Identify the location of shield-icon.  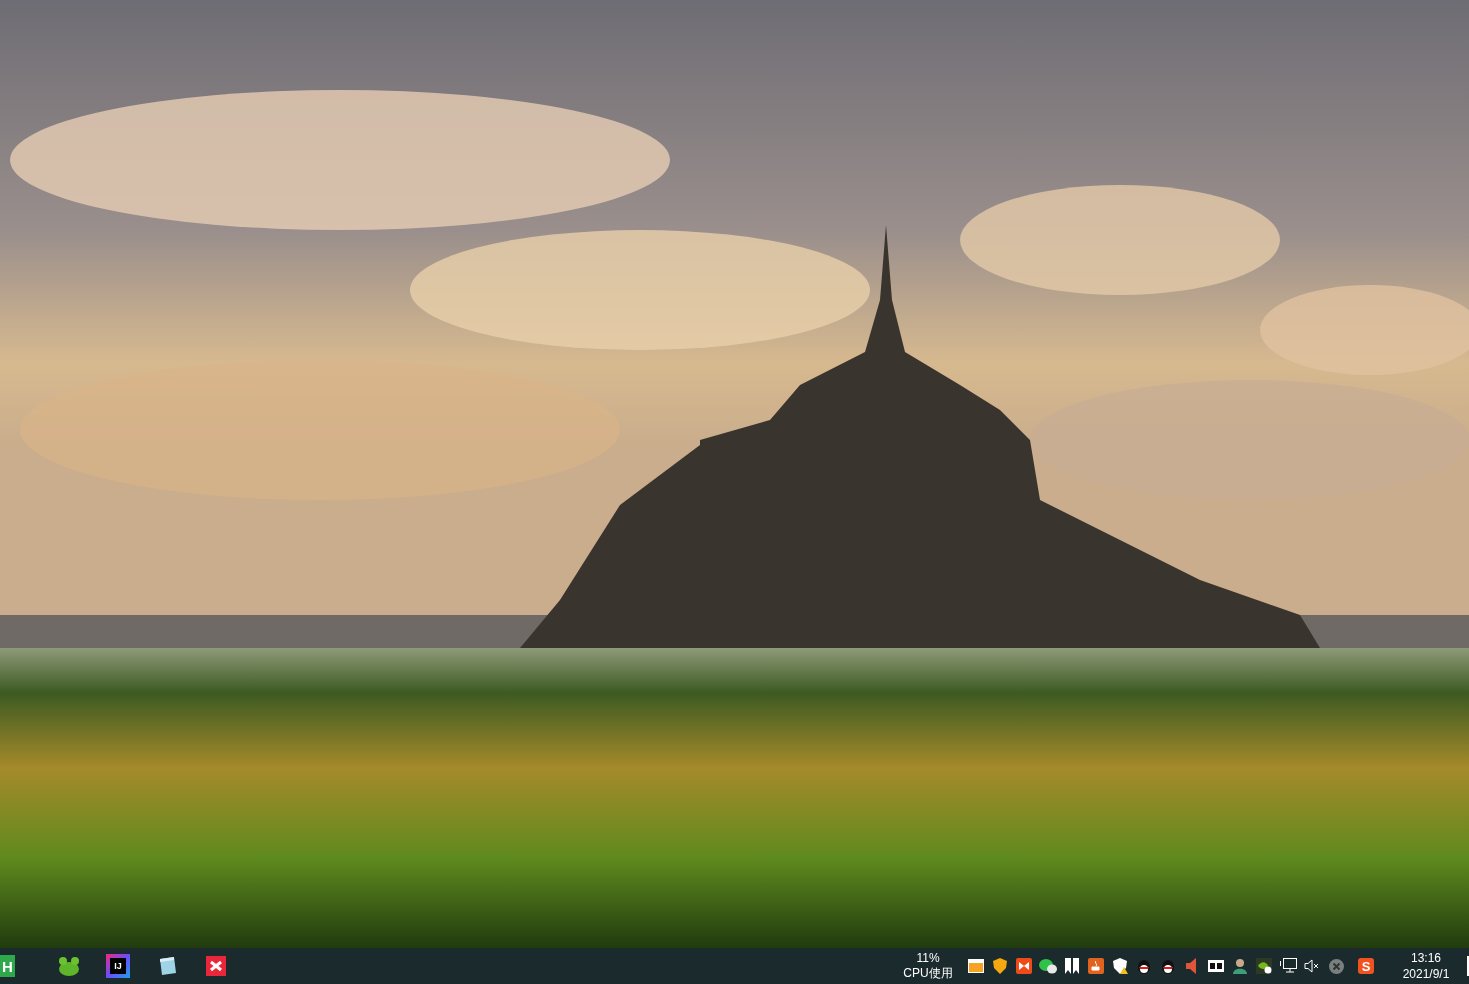
(1000, 966).